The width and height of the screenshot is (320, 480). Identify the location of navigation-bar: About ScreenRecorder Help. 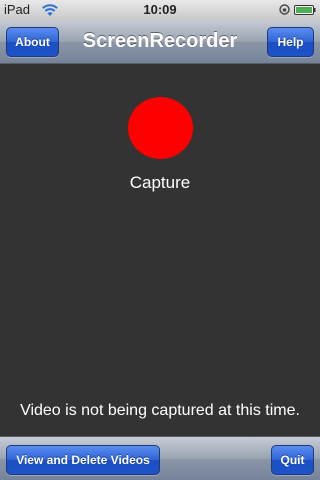
(160, 42).